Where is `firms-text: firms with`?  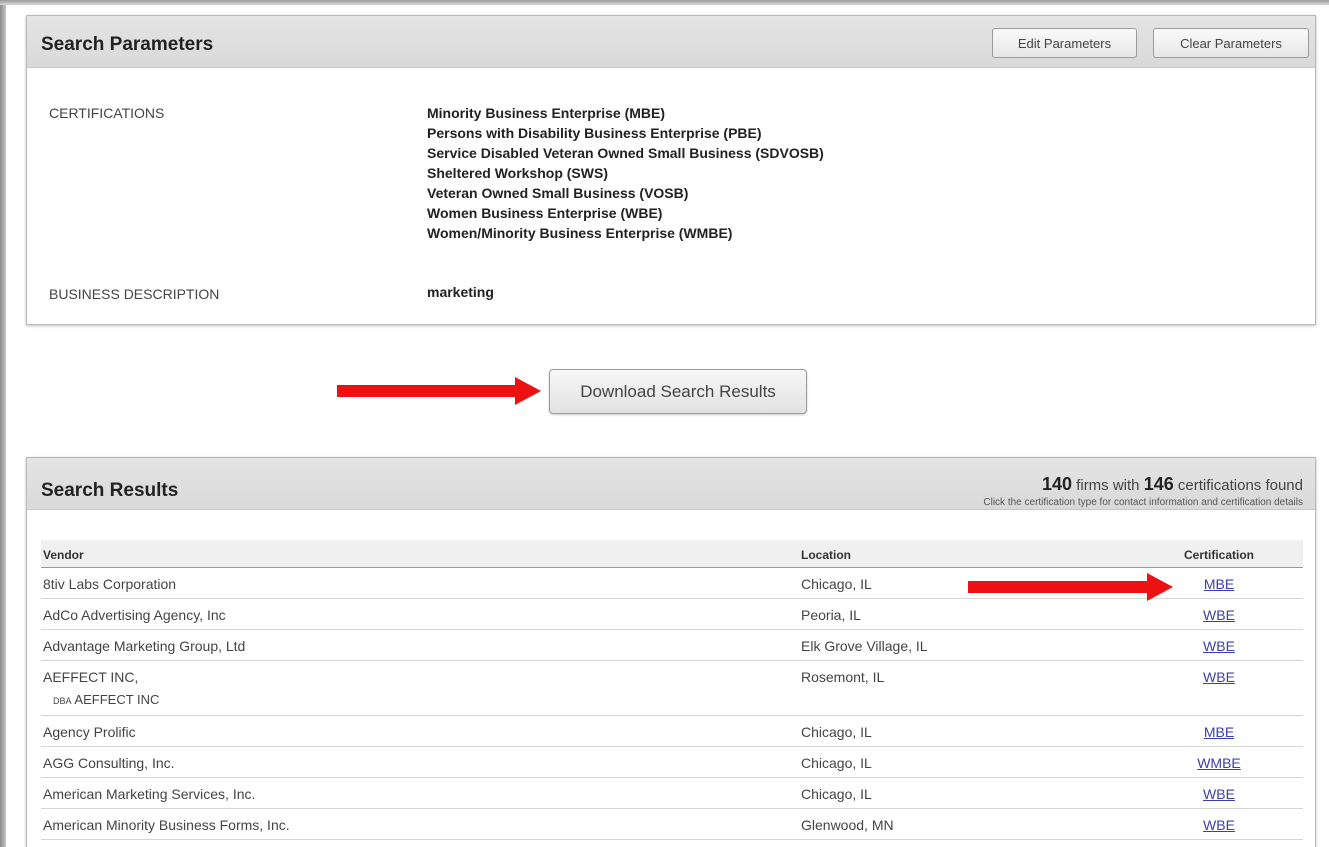 firms-text: firms with is located at coordinates (1108, 485).